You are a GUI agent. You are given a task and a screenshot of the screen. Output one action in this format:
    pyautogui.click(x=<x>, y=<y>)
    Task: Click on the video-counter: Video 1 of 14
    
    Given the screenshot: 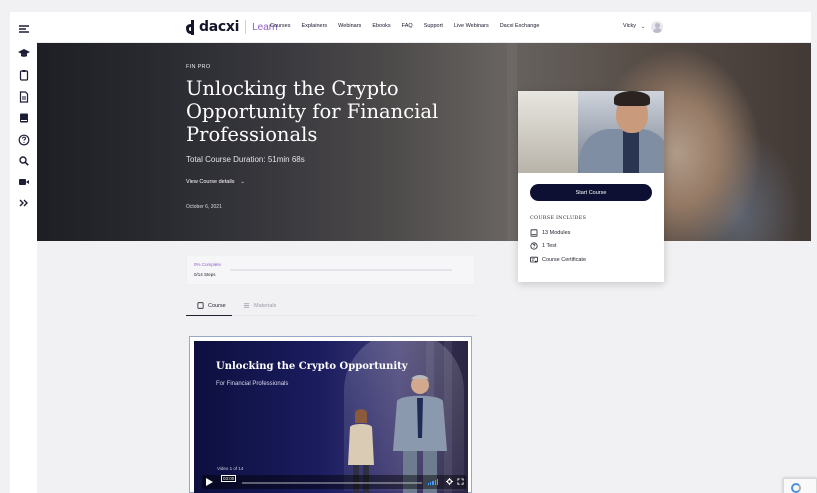 What is the action you would take?
    pyautogui.click(x=230, y=468)
    